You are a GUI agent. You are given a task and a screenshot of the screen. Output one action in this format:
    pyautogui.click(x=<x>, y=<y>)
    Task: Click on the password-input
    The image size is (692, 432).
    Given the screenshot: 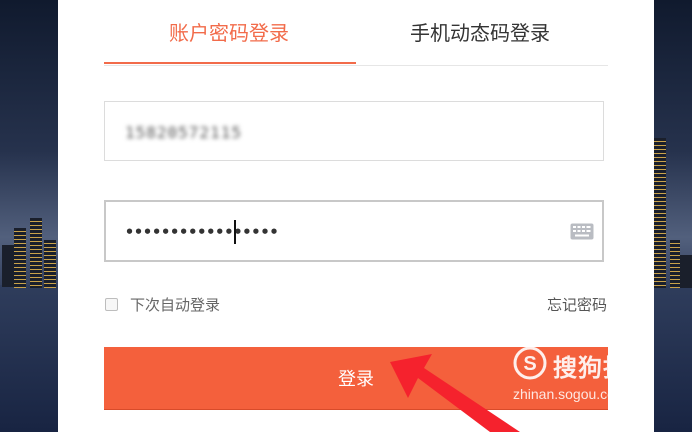 What is the action you would take?
    pyautogui.click(x=345, y=232)
    